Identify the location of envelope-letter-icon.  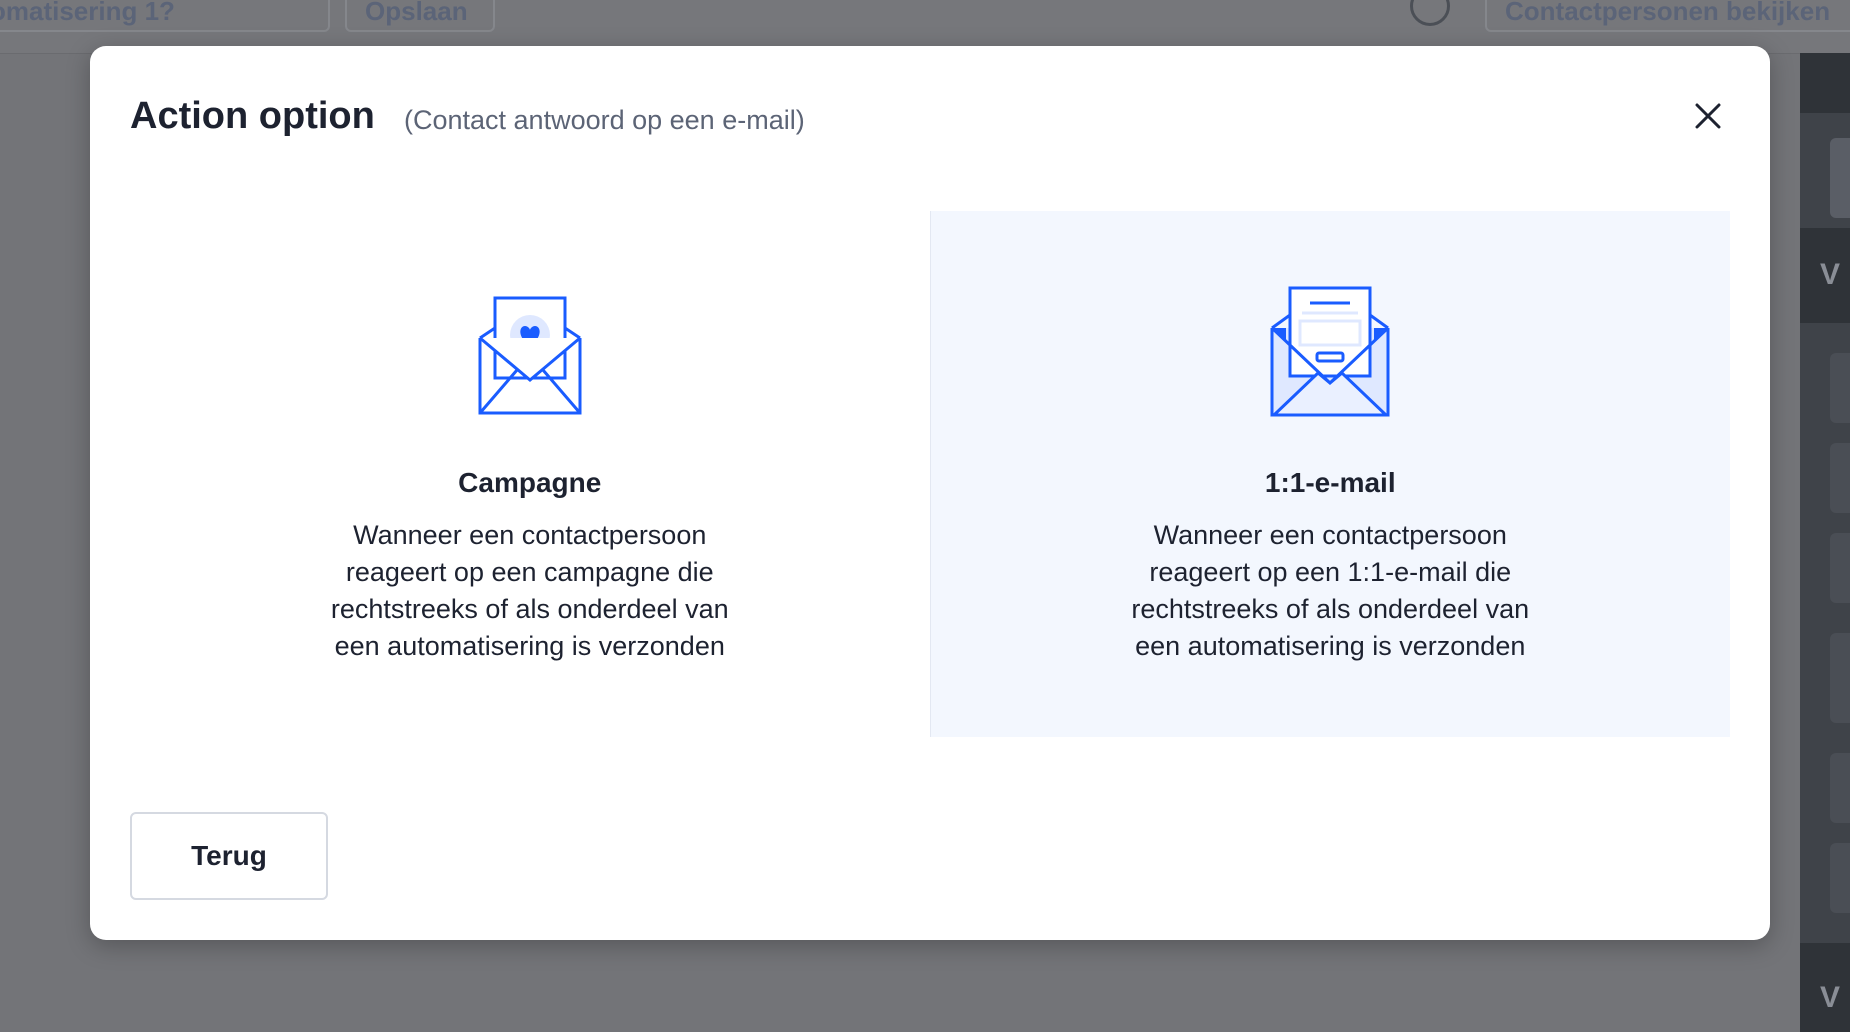
(1330, 353).